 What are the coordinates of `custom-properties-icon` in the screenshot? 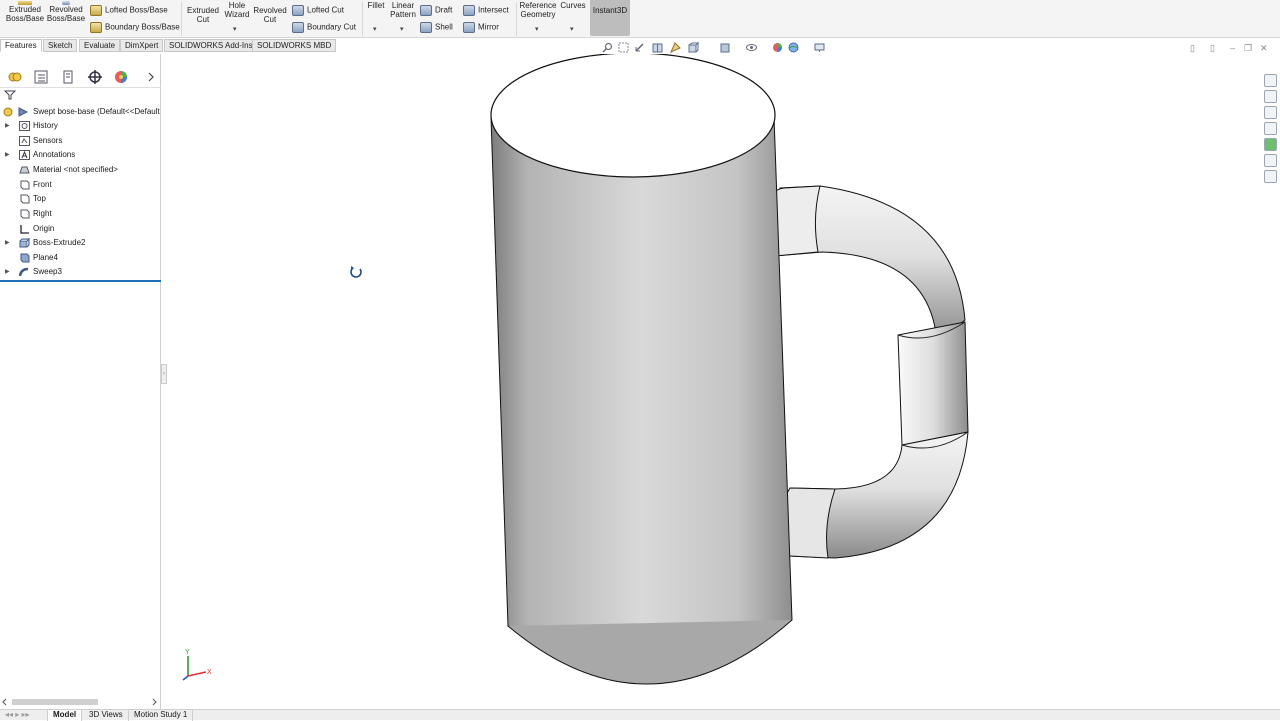 It's located at (1270, 160).